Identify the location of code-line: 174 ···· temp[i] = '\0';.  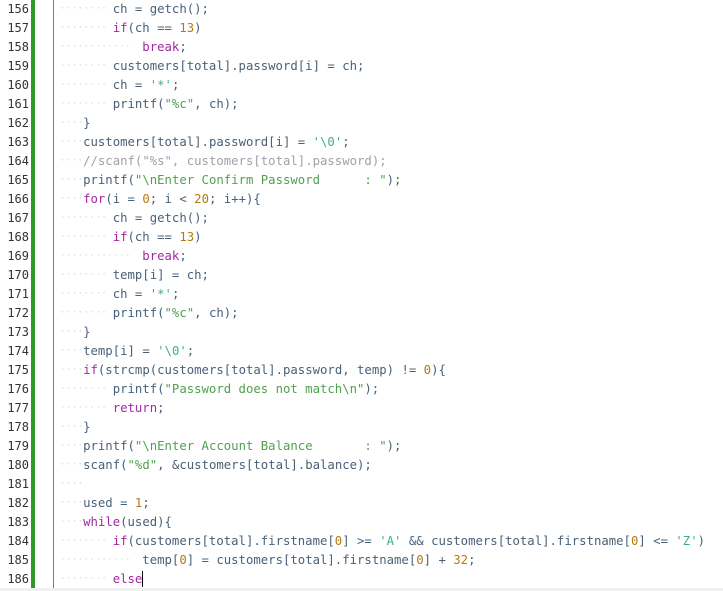
(361, 351).